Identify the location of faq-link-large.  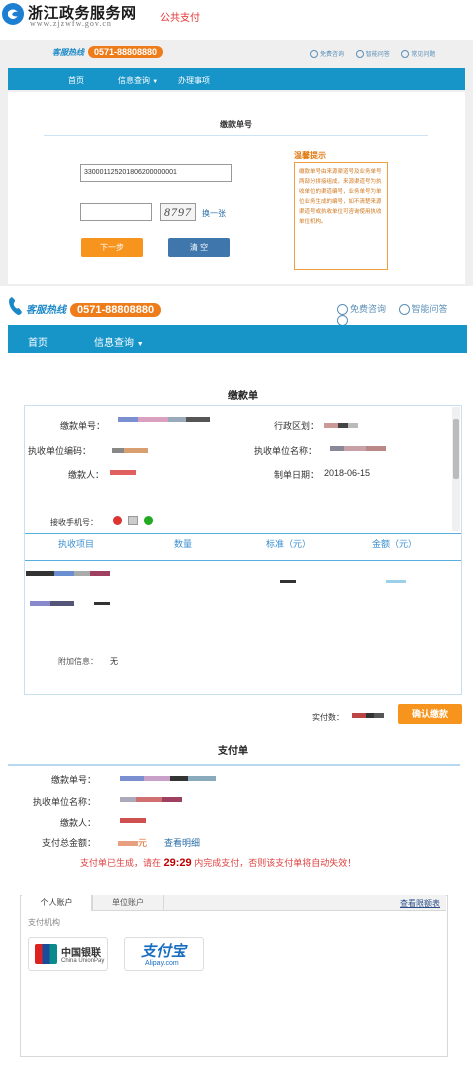
(343, 321).